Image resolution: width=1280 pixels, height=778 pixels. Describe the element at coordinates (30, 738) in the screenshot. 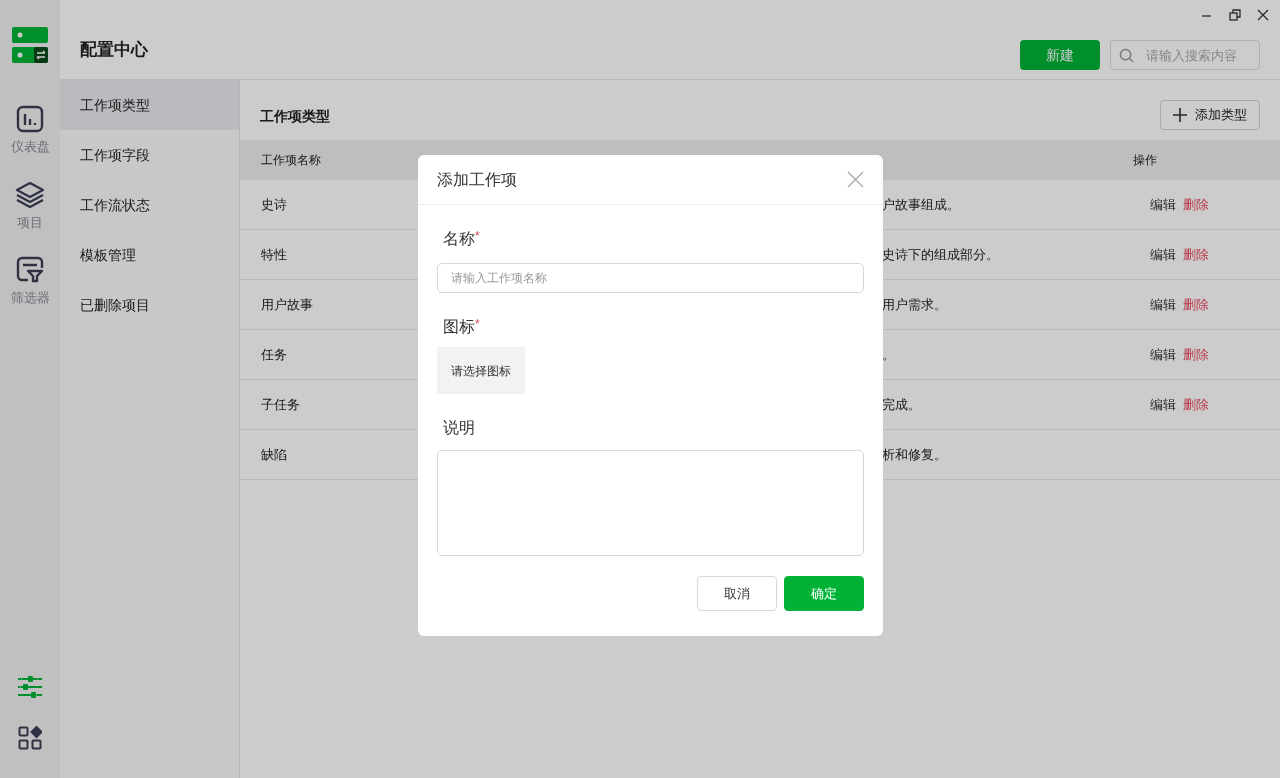

I see `apps-icon` at that location.